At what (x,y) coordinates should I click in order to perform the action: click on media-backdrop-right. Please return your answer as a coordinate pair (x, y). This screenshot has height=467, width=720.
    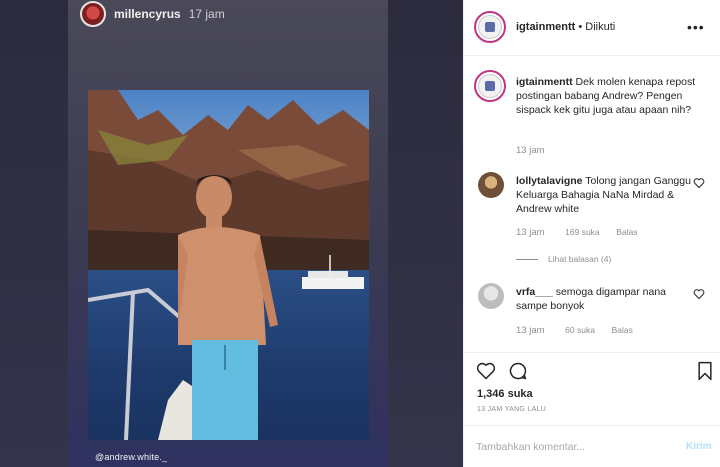
    Looking at the image, I should click on (425, 233).